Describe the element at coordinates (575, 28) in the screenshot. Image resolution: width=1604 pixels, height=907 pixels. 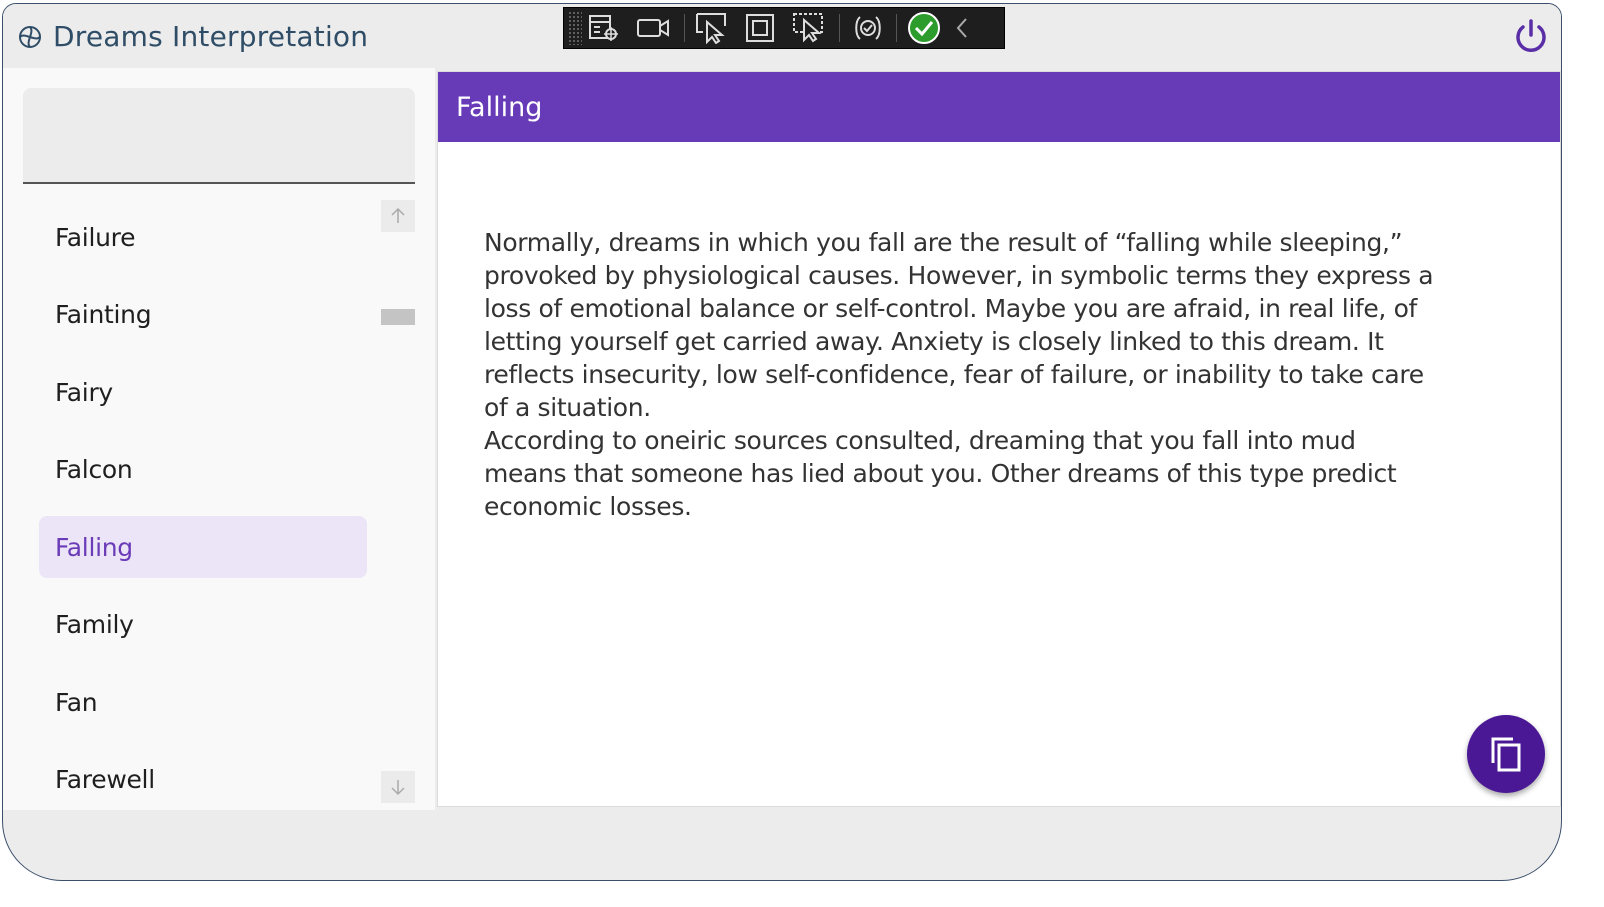
I see `toolbar-grip` at that location.